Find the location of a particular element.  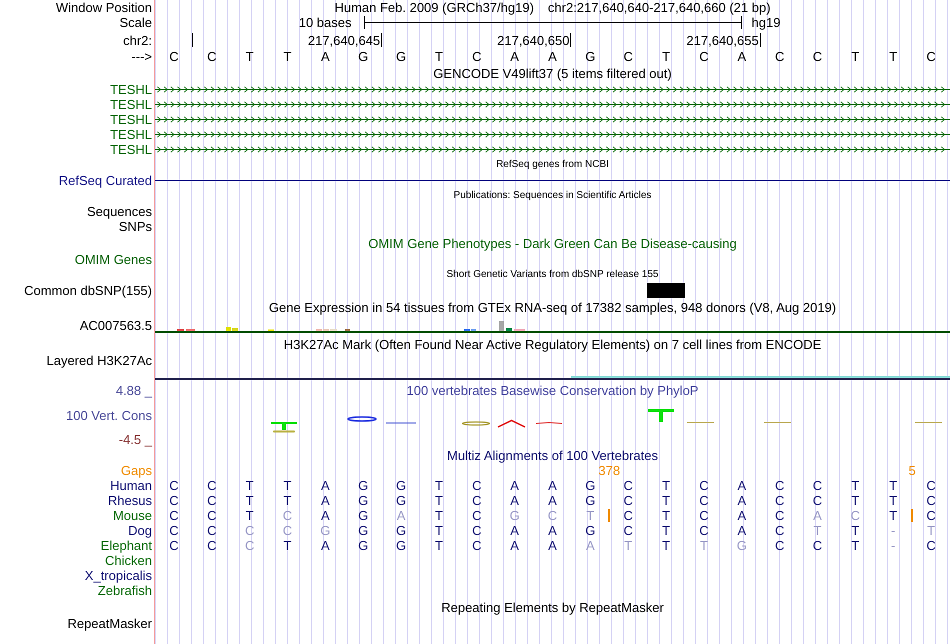

coordinate-label: 217,640,650 is located at coordinates (533, 40).